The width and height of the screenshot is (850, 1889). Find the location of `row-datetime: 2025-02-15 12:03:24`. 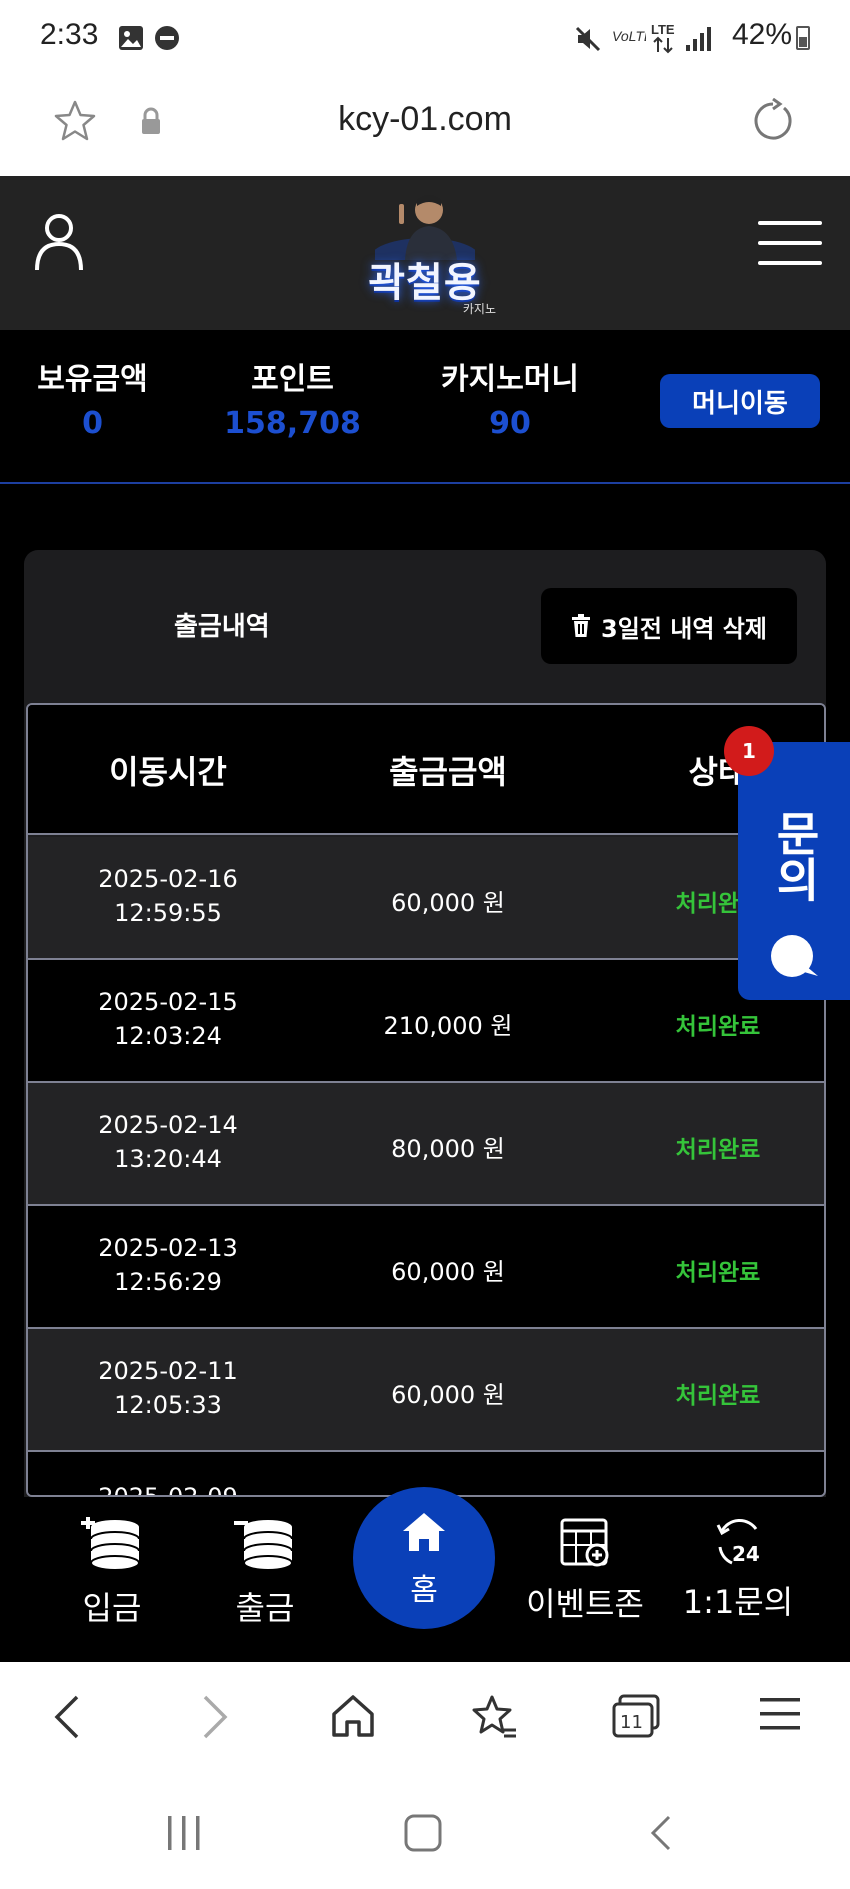

row-datetime: 2025-02-15 12:03:24 is located at coordinates (168, 1019).